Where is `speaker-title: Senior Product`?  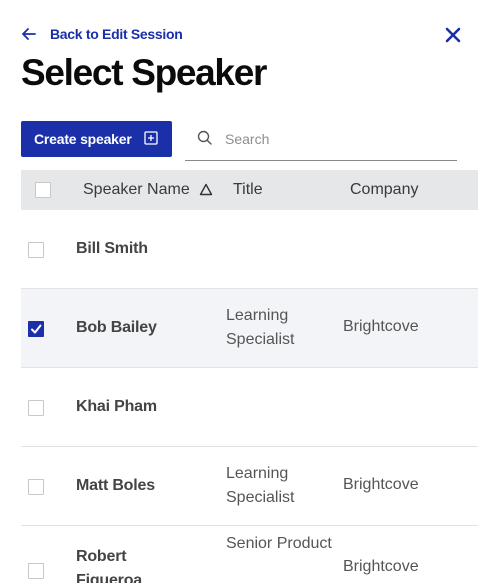
speaker-title: Senior Product is located at coordinates (279, 543).